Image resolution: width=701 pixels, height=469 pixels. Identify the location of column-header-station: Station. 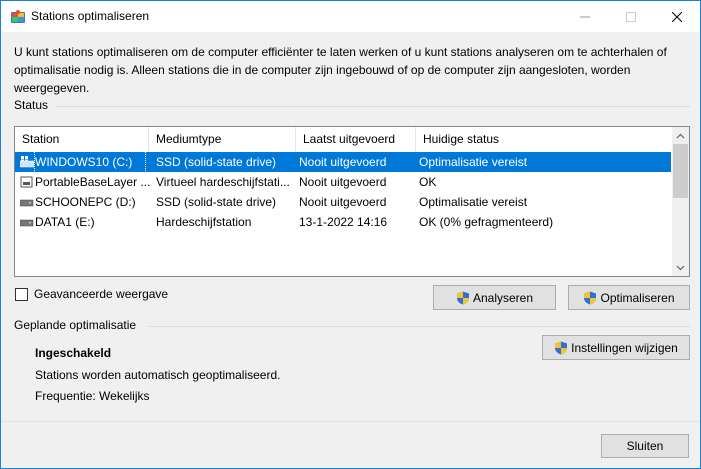
(82, 139).